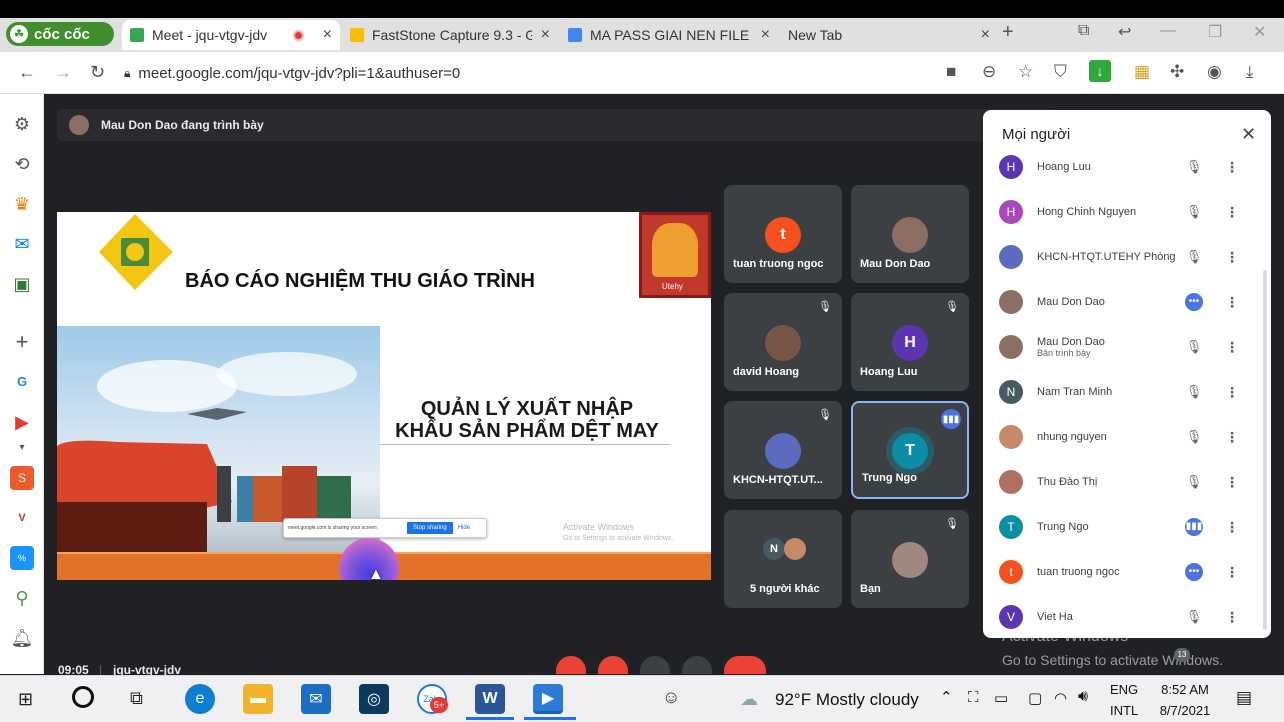 The height and width of the screenshot is (722, 1284). What do you see at coordinates (1124, 167) in the screenshot?
I see `participant-row: H Hoang Luu 🎙︎ ⋮` at bounding box center [1124, 167].